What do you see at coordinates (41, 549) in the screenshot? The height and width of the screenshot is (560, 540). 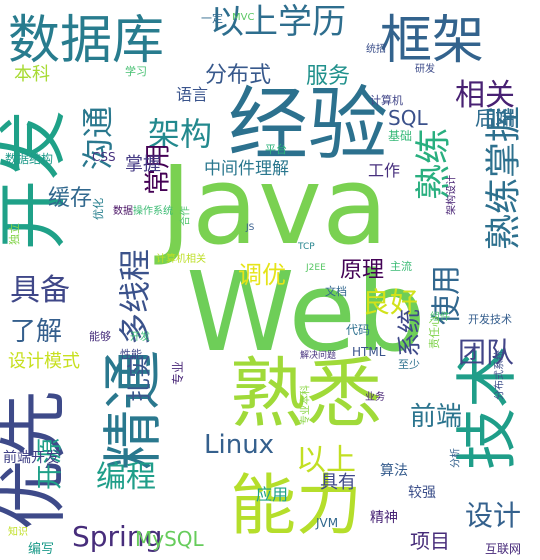 I see `cloud-word: 编写` at bounding box center [41, 549].